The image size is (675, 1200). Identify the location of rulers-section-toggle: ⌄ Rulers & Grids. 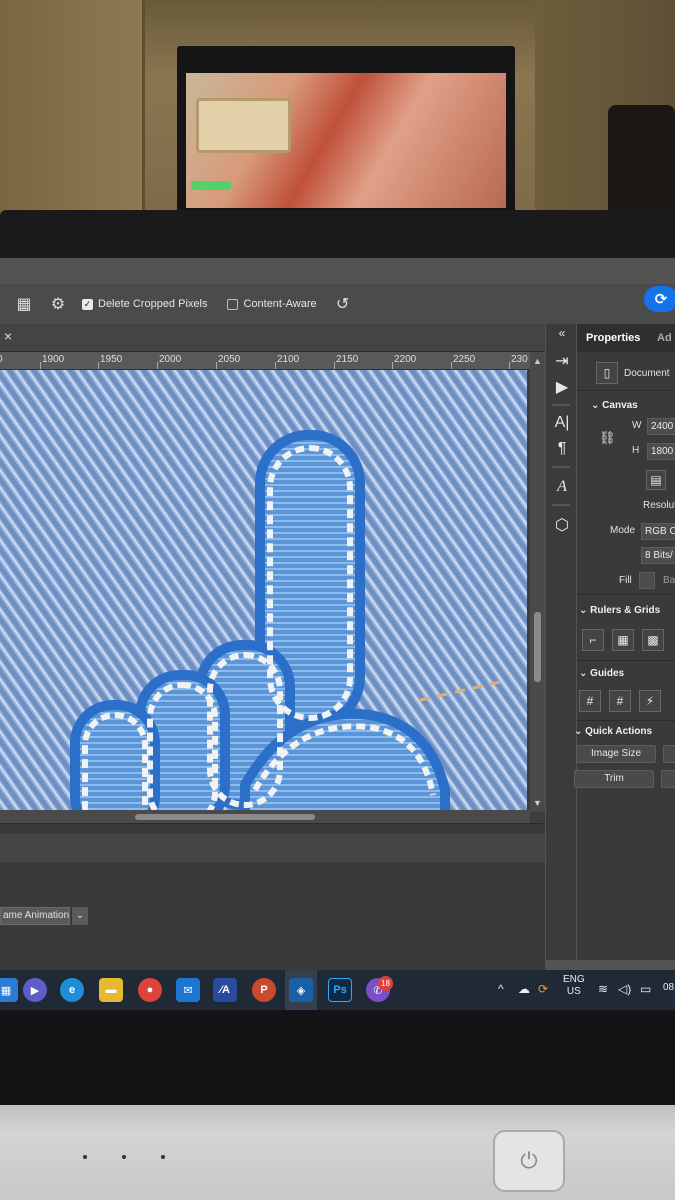
(619, 610).